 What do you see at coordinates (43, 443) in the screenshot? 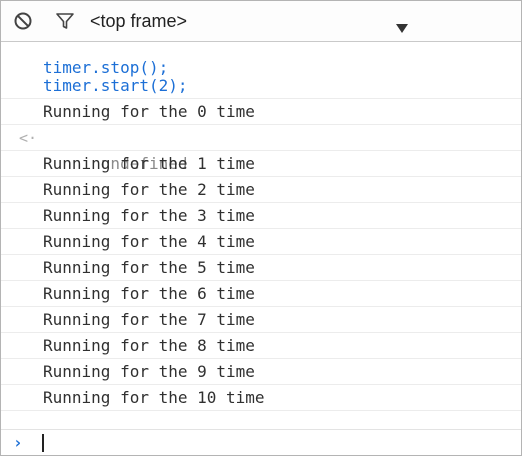
I see `text-caret` at bounding box center [43, 443].